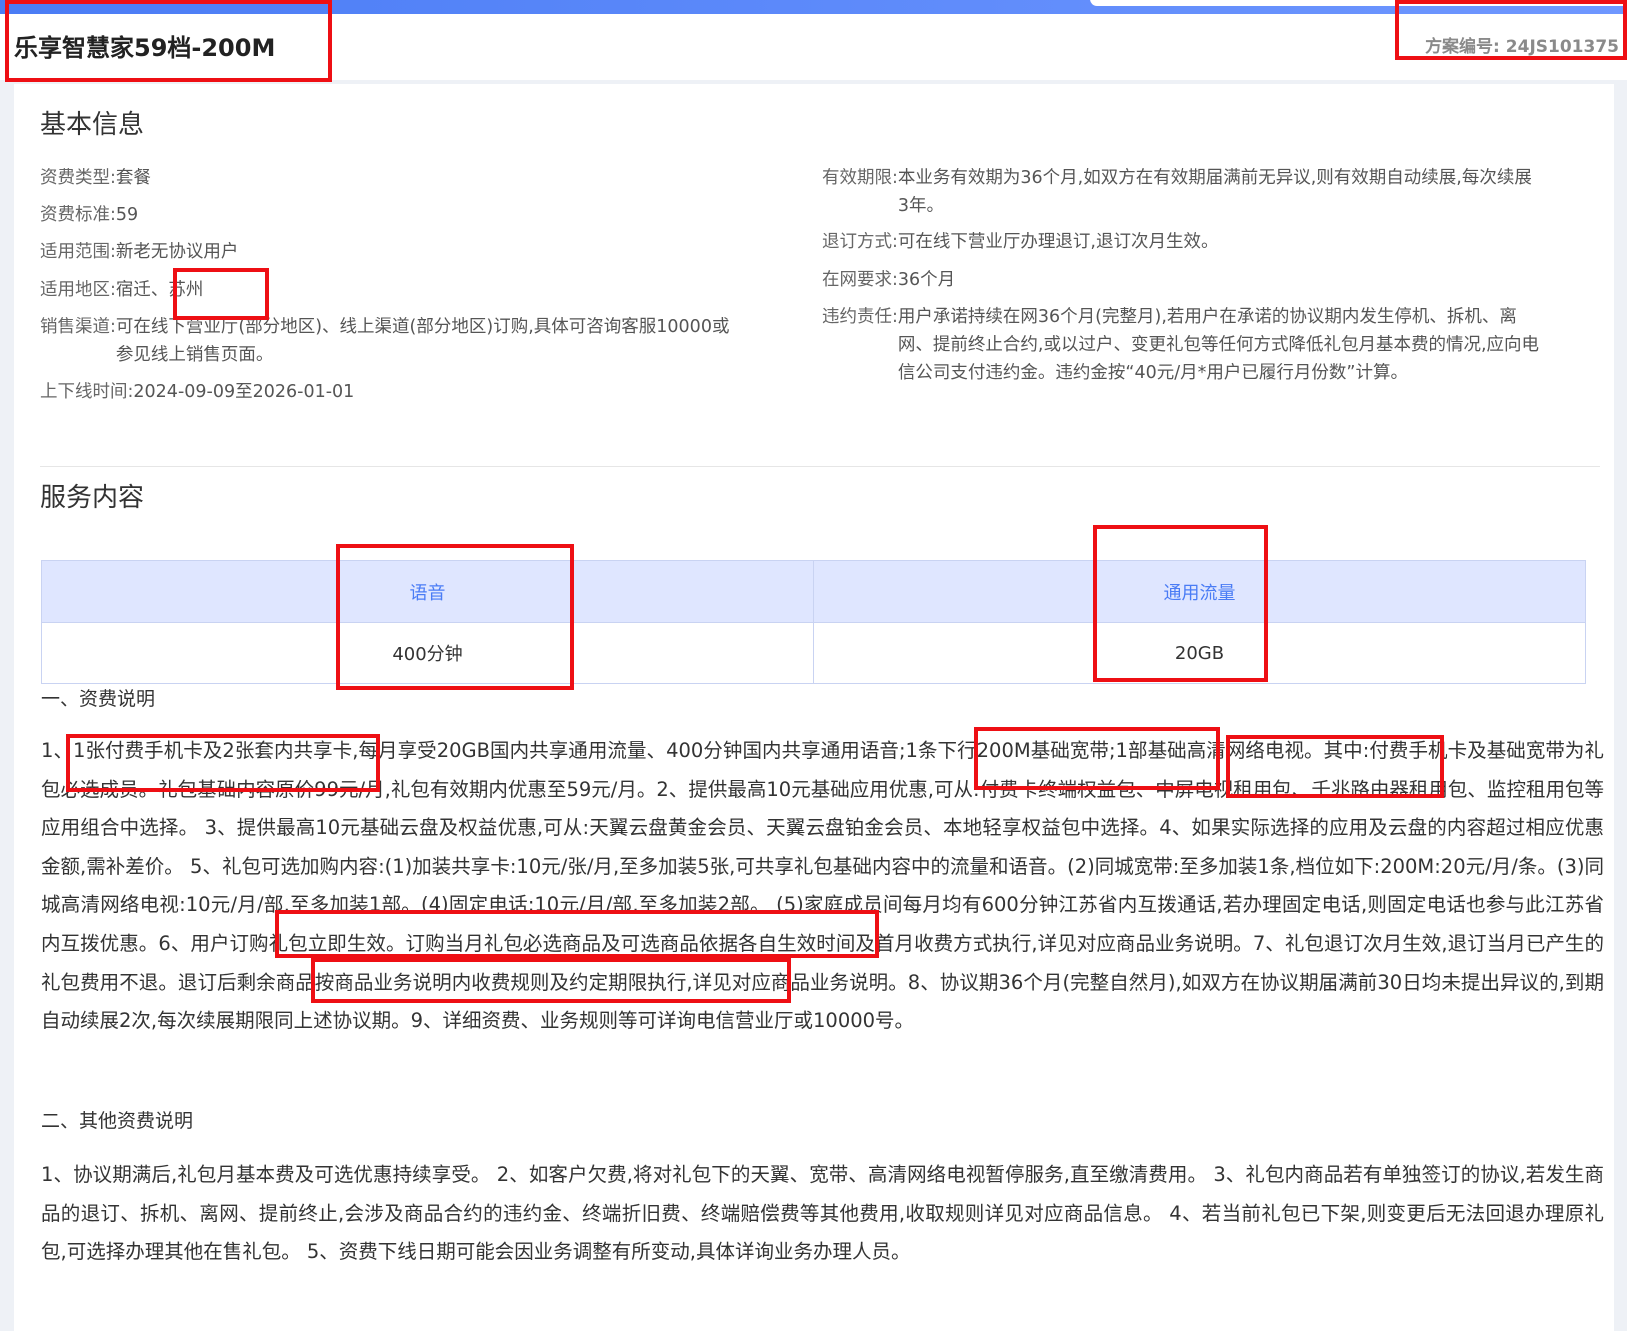  I want to click on unsubscribe-row: 退订方式: 可在线下营业厅办理退订,退订次月生效。, so click(1182, 242).